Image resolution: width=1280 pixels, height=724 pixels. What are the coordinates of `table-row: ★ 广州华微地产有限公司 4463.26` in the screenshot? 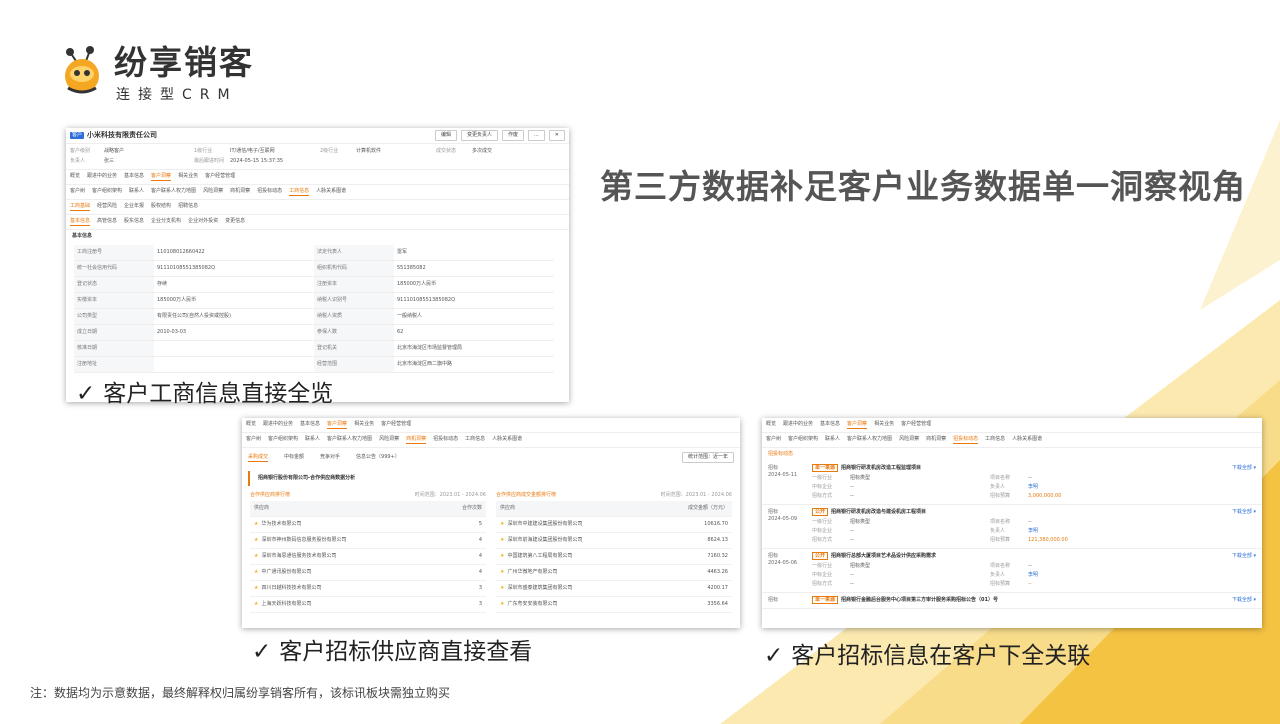 It's located at (614, 573).